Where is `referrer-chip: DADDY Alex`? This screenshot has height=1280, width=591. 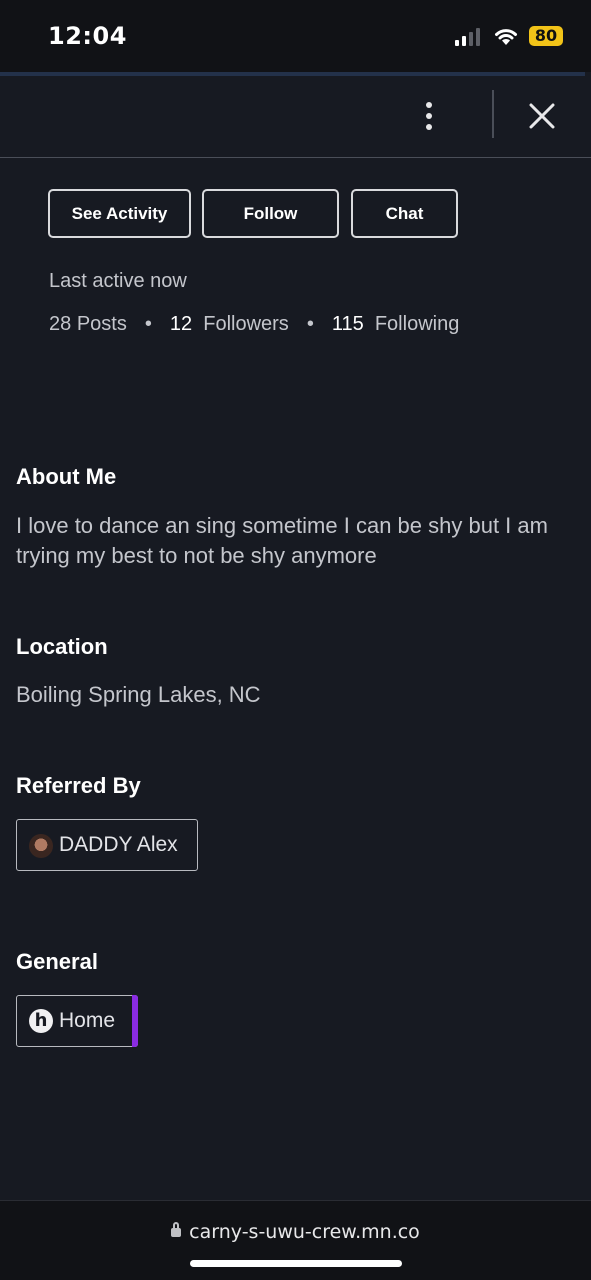 referrer-chip: DADDY Alex is located at coordinates (107, 845).